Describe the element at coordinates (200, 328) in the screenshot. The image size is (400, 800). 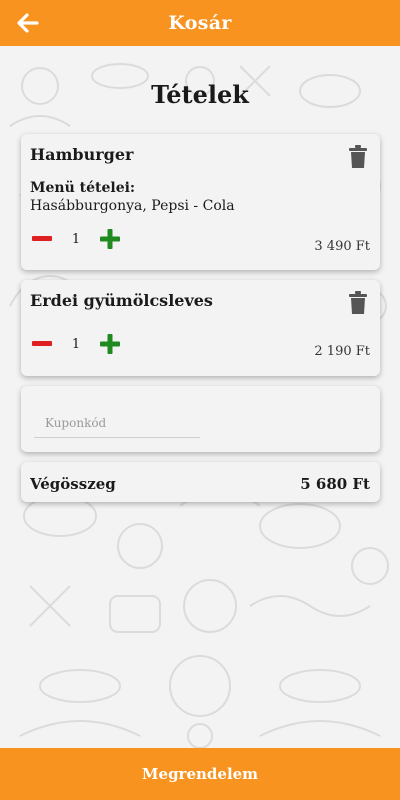
I see `cart-item-card: Erdei gyümölcsleves 1 2 190 Ft` at that location.